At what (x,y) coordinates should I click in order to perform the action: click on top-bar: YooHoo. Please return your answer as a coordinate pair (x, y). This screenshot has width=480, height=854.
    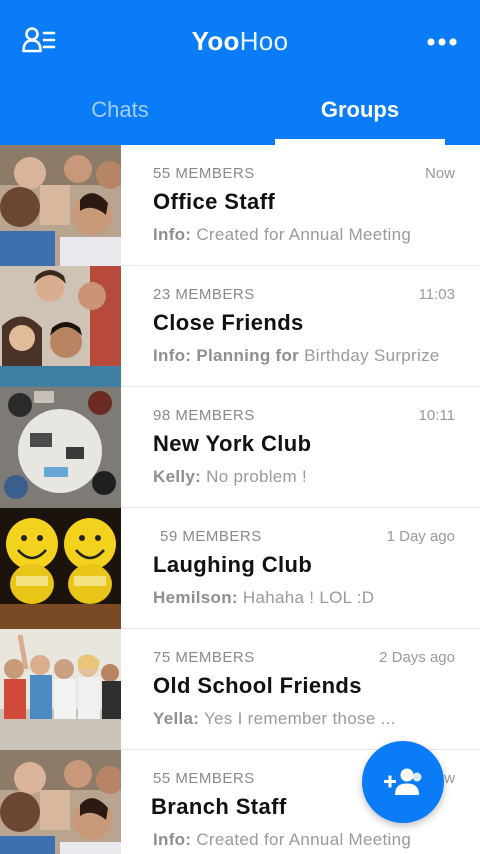
    Looking at the image, I should click on (240, 42).